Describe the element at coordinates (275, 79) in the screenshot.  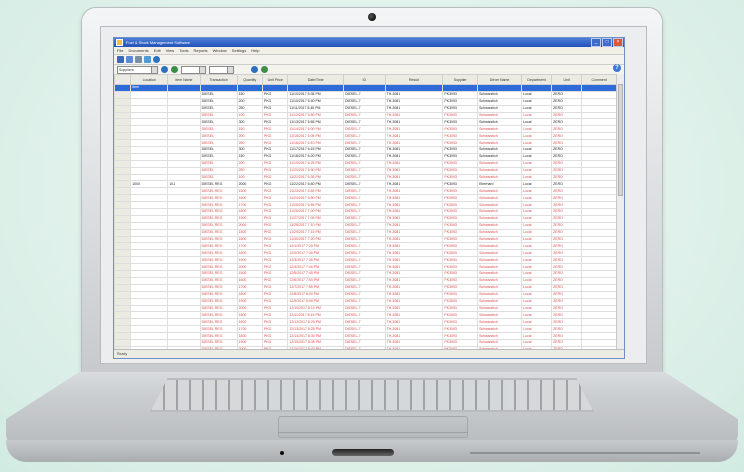
I see `column-header: Unit Price` at that location.